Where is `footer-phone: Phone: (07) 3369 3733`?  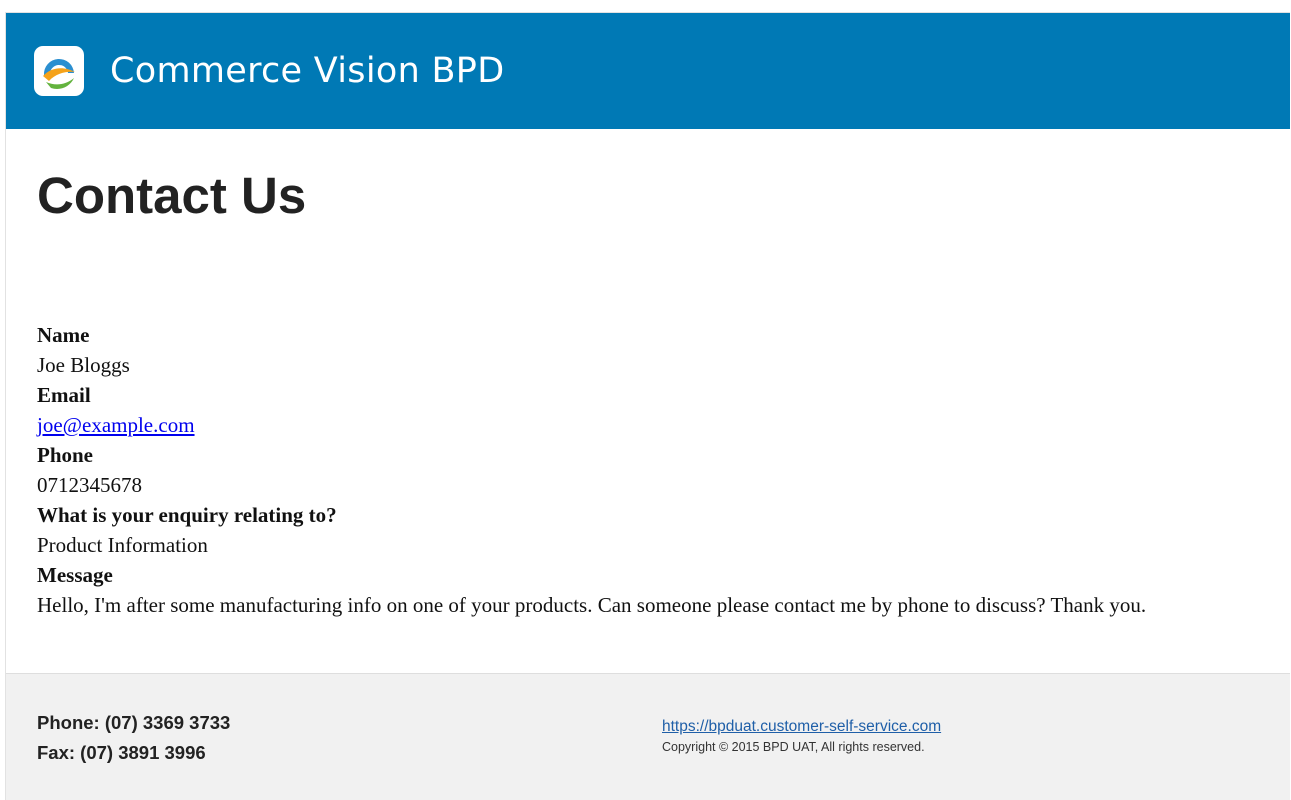 footer-phone: Phone: (07) 3369 3733 is located at coordinates (134, 722).